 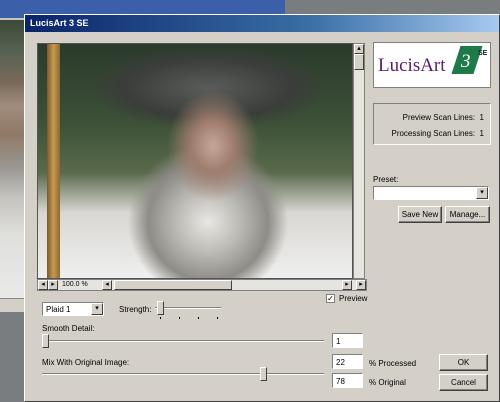 What do you see at coordinates (347, 285) in the screenshot?
I see `scroll-right-button: ▸` at bounding box center [347, 285].